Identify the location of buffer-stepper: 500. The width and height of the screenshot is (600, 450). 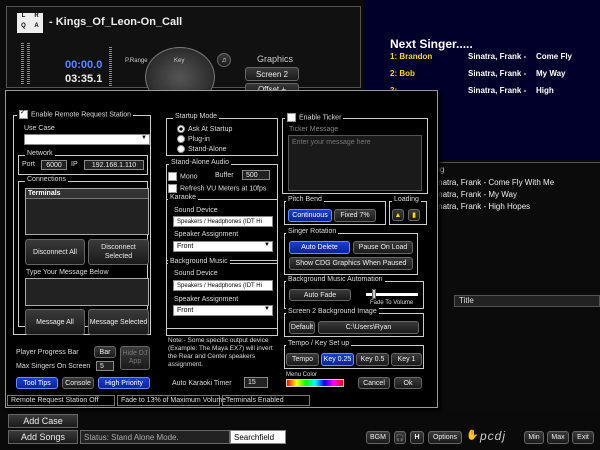
(256, 175).